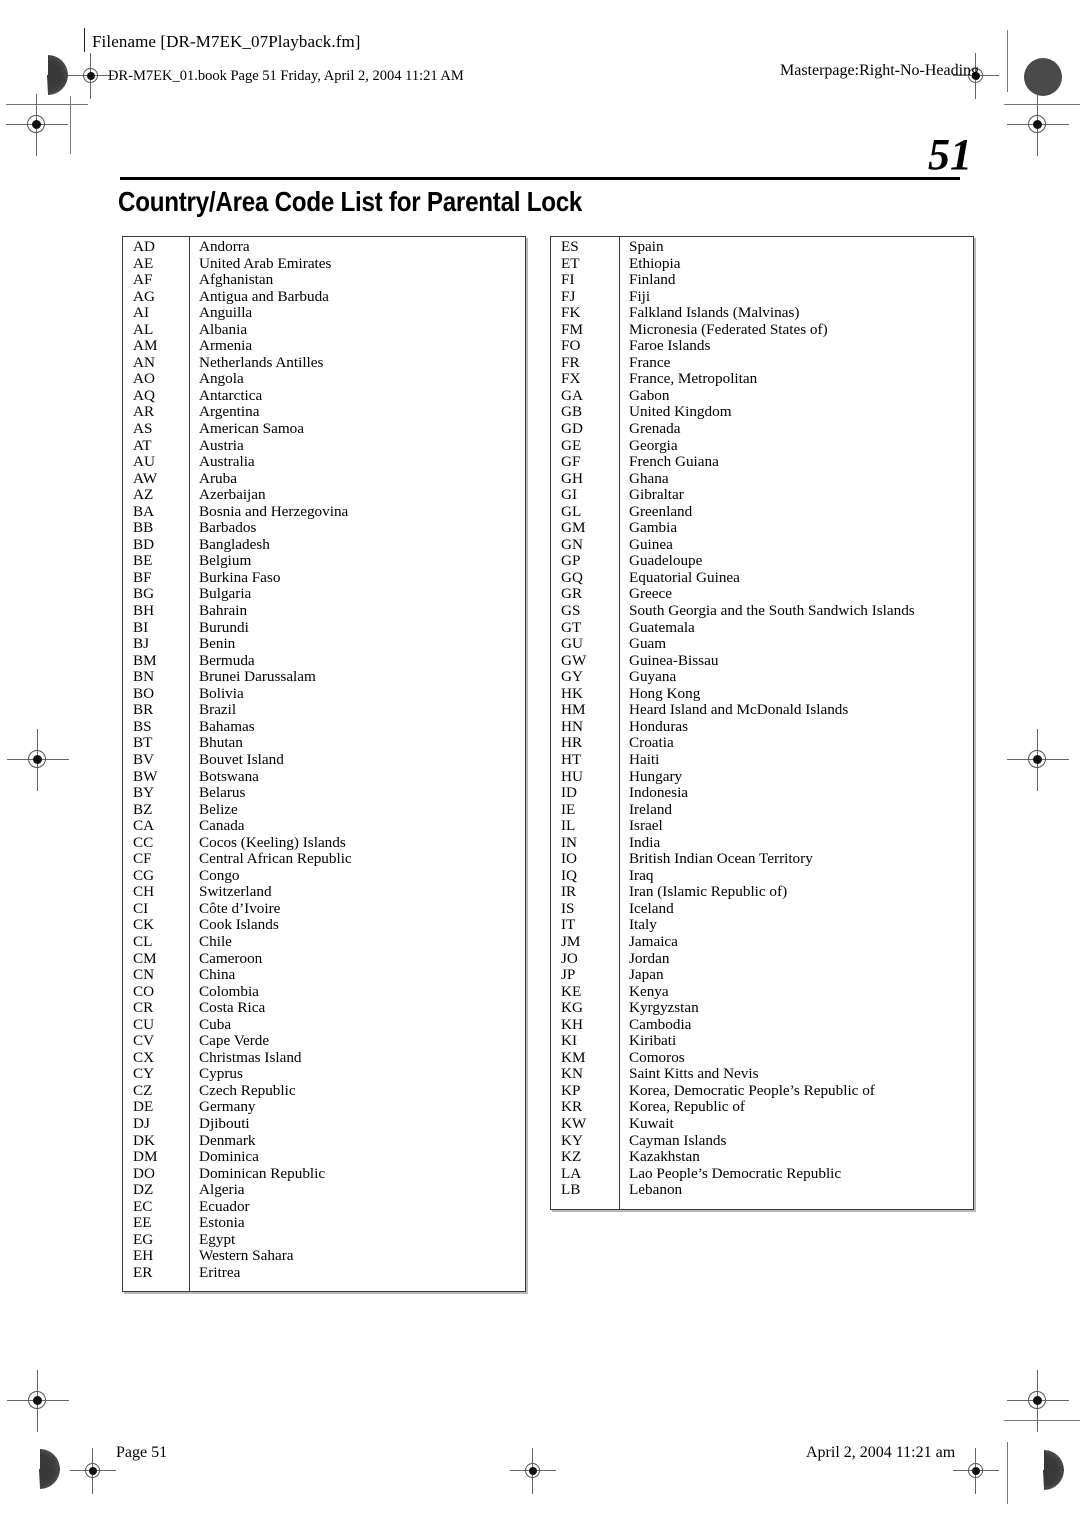 This screenshot has height=1528, width=1080. I want to click on country-code: FX, so click(571, 379).